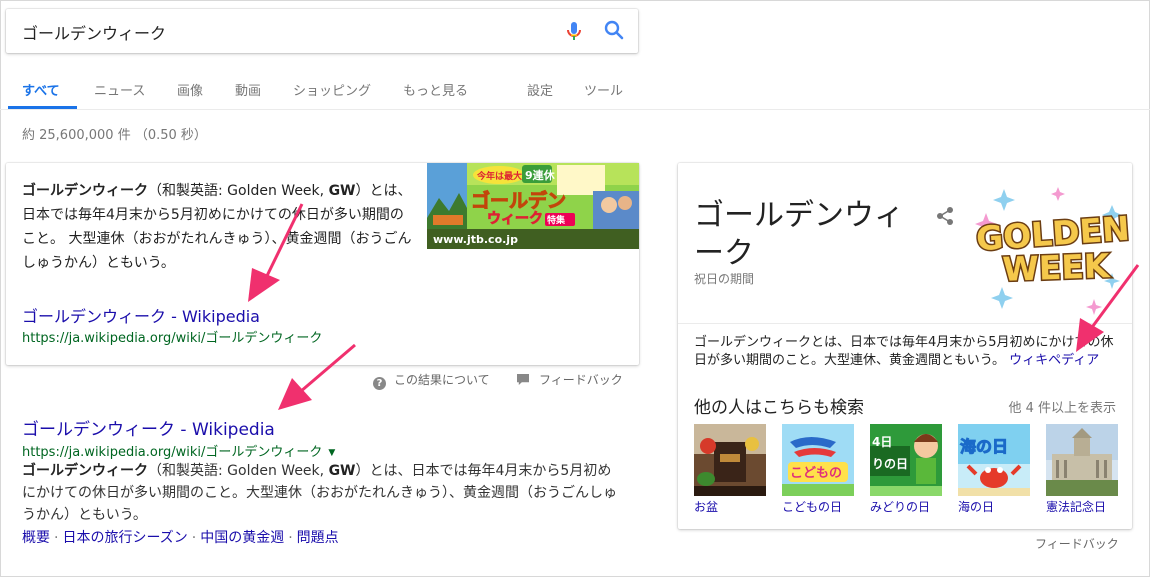 The height and width of the screenshot is (577, 1150). Describe the element at coordinates (435, 89) in the screenshot. I see `tab-more: もっと見る` at that location.